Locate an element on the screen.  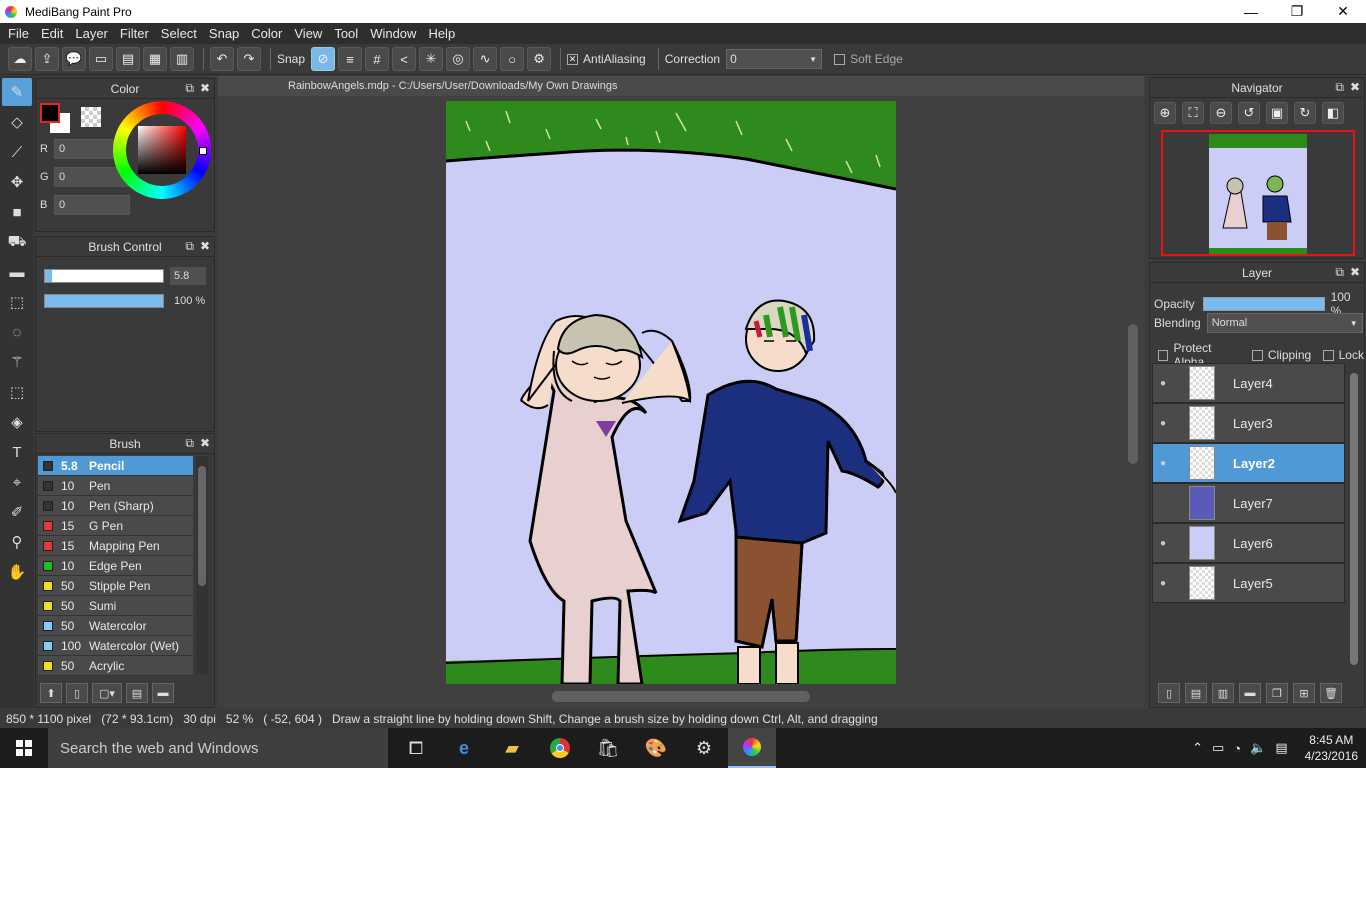
brush-item: 10 Edge Pen is located at coordinates (115, 566).